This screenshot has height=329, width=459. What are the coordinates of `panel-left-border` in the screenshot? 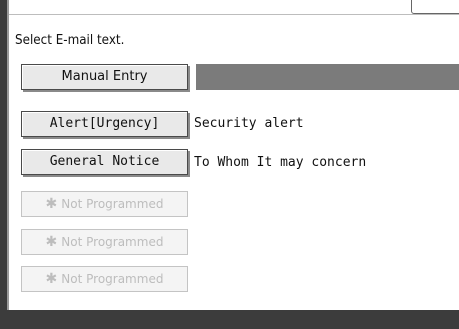 It's located at (3, 164).